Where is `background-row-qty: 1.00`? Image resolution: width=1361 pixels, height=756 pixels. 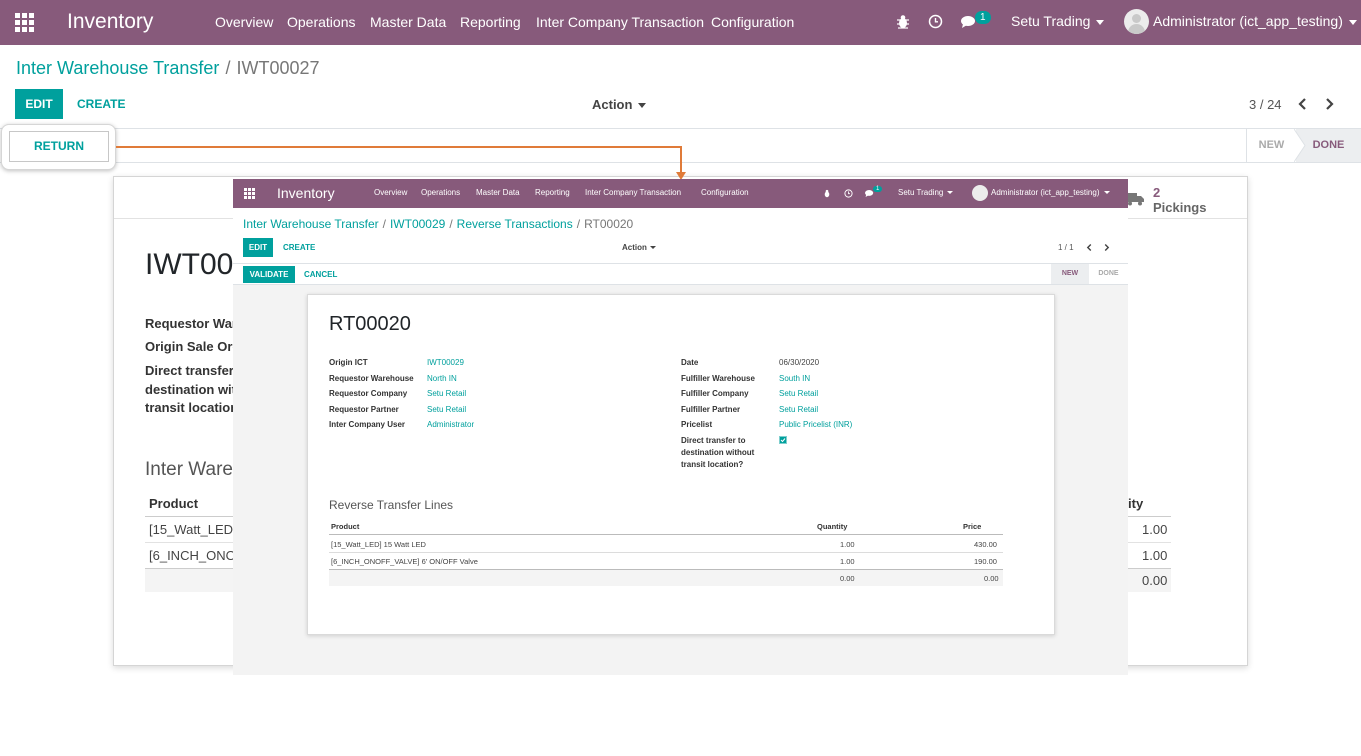
background-row-qty: 1.00 is located at coordinates (1155, 555).